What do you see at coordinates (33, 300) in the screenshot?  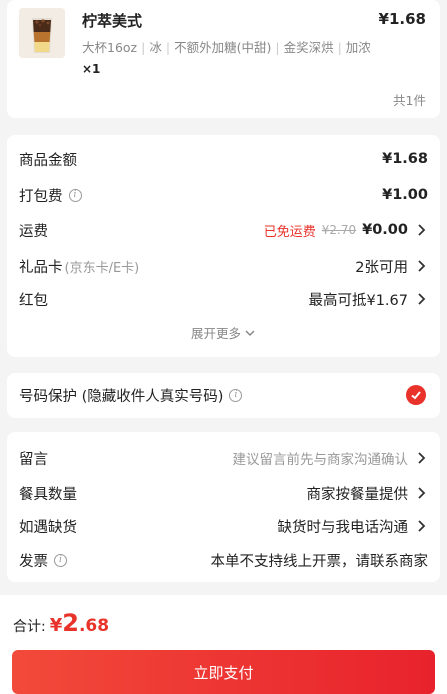 I see `red-packet-label: 红包` at bounding box center [33, 300].